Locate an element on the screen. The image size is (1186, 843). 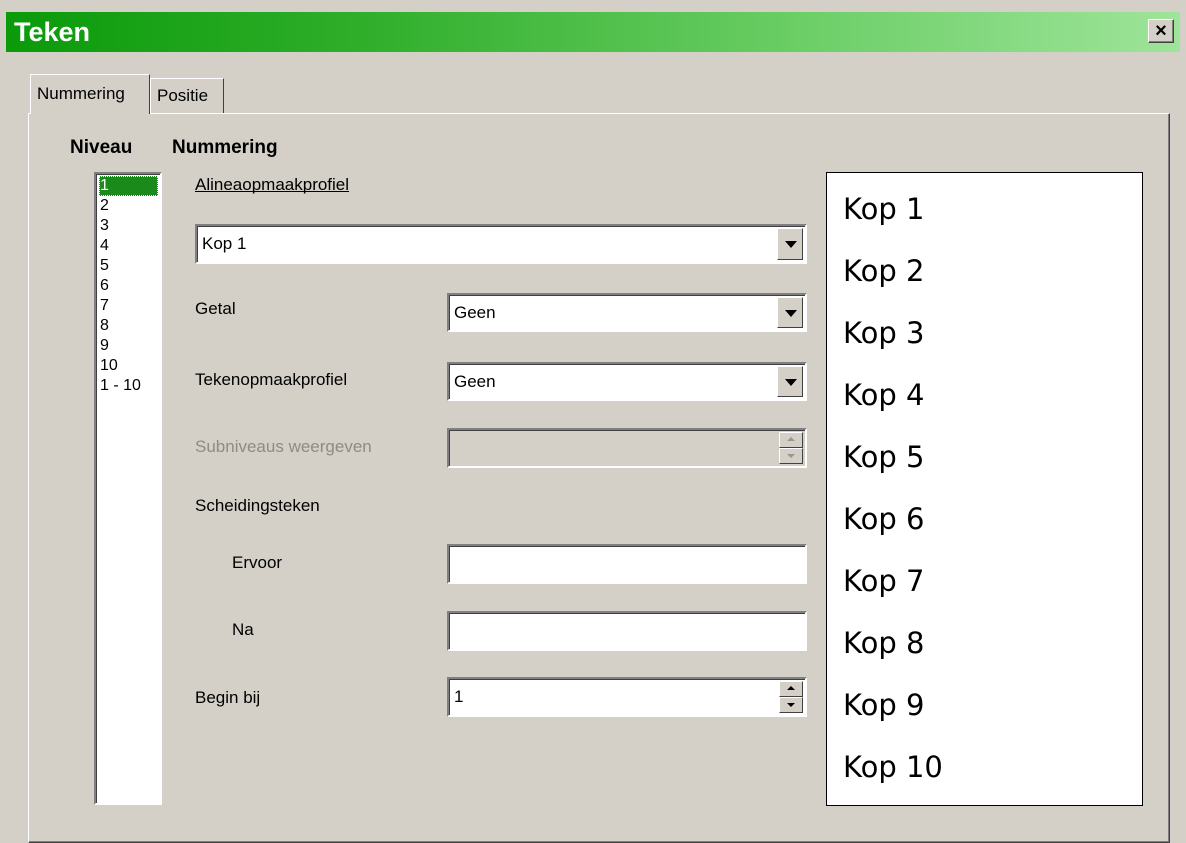
level-item-2: 2 is located at coordinates (104, 206).